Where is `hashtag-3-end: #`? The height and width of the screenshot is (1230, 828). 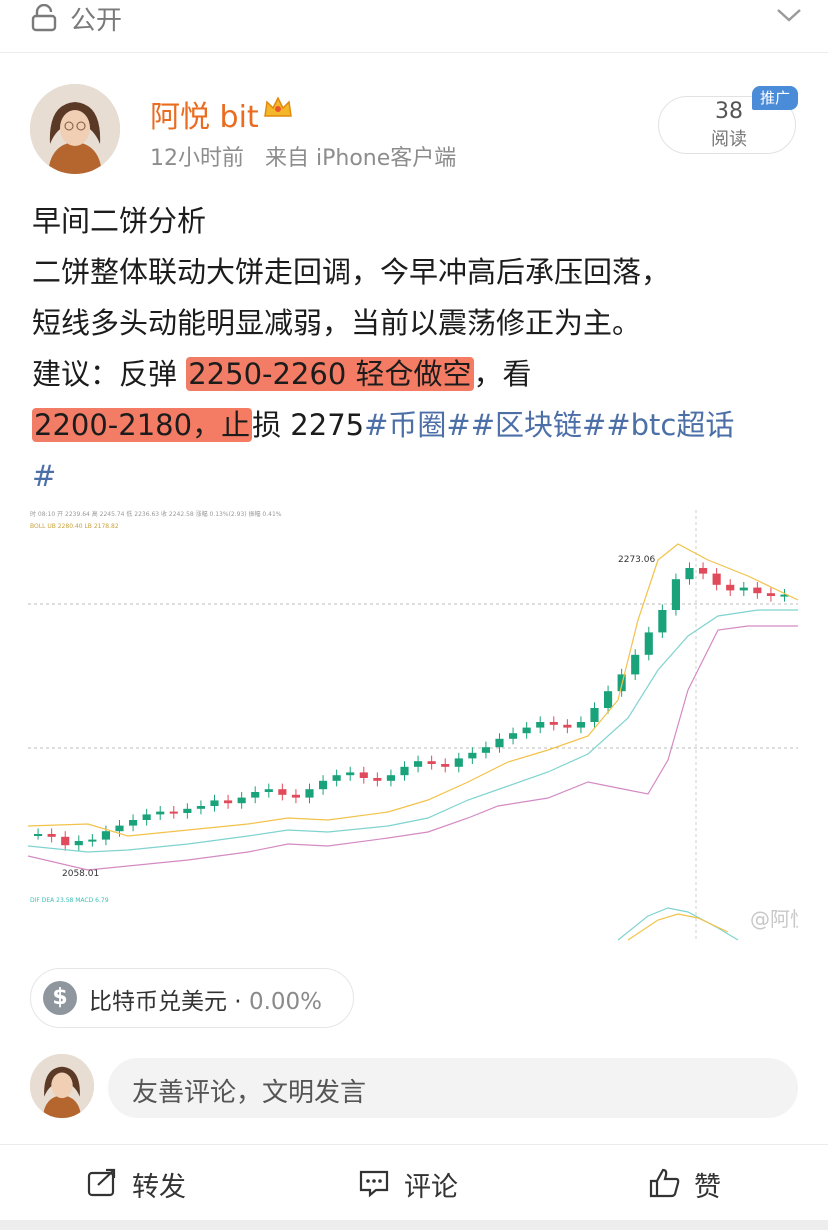
hashtag-3-end: # is located at coordinates (44, 476).